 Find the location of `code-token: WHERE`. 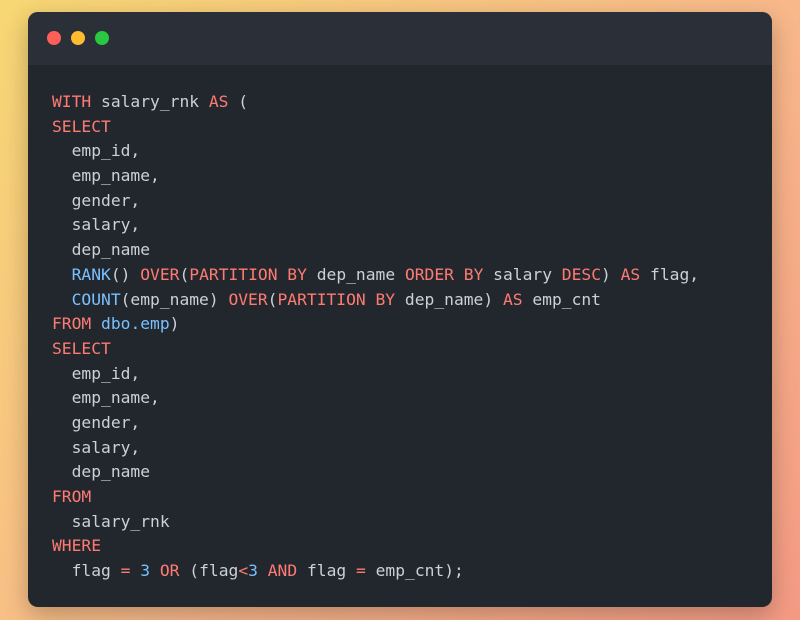

code-token: WHERE is located at coordinates (77, 546).